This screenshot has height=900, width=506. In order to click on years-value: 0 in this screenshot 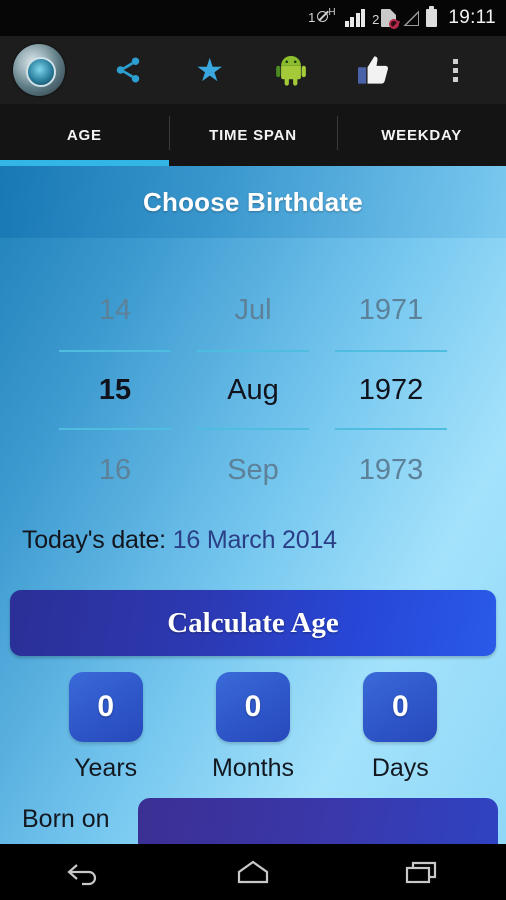, I will do `click(105, 706)`.